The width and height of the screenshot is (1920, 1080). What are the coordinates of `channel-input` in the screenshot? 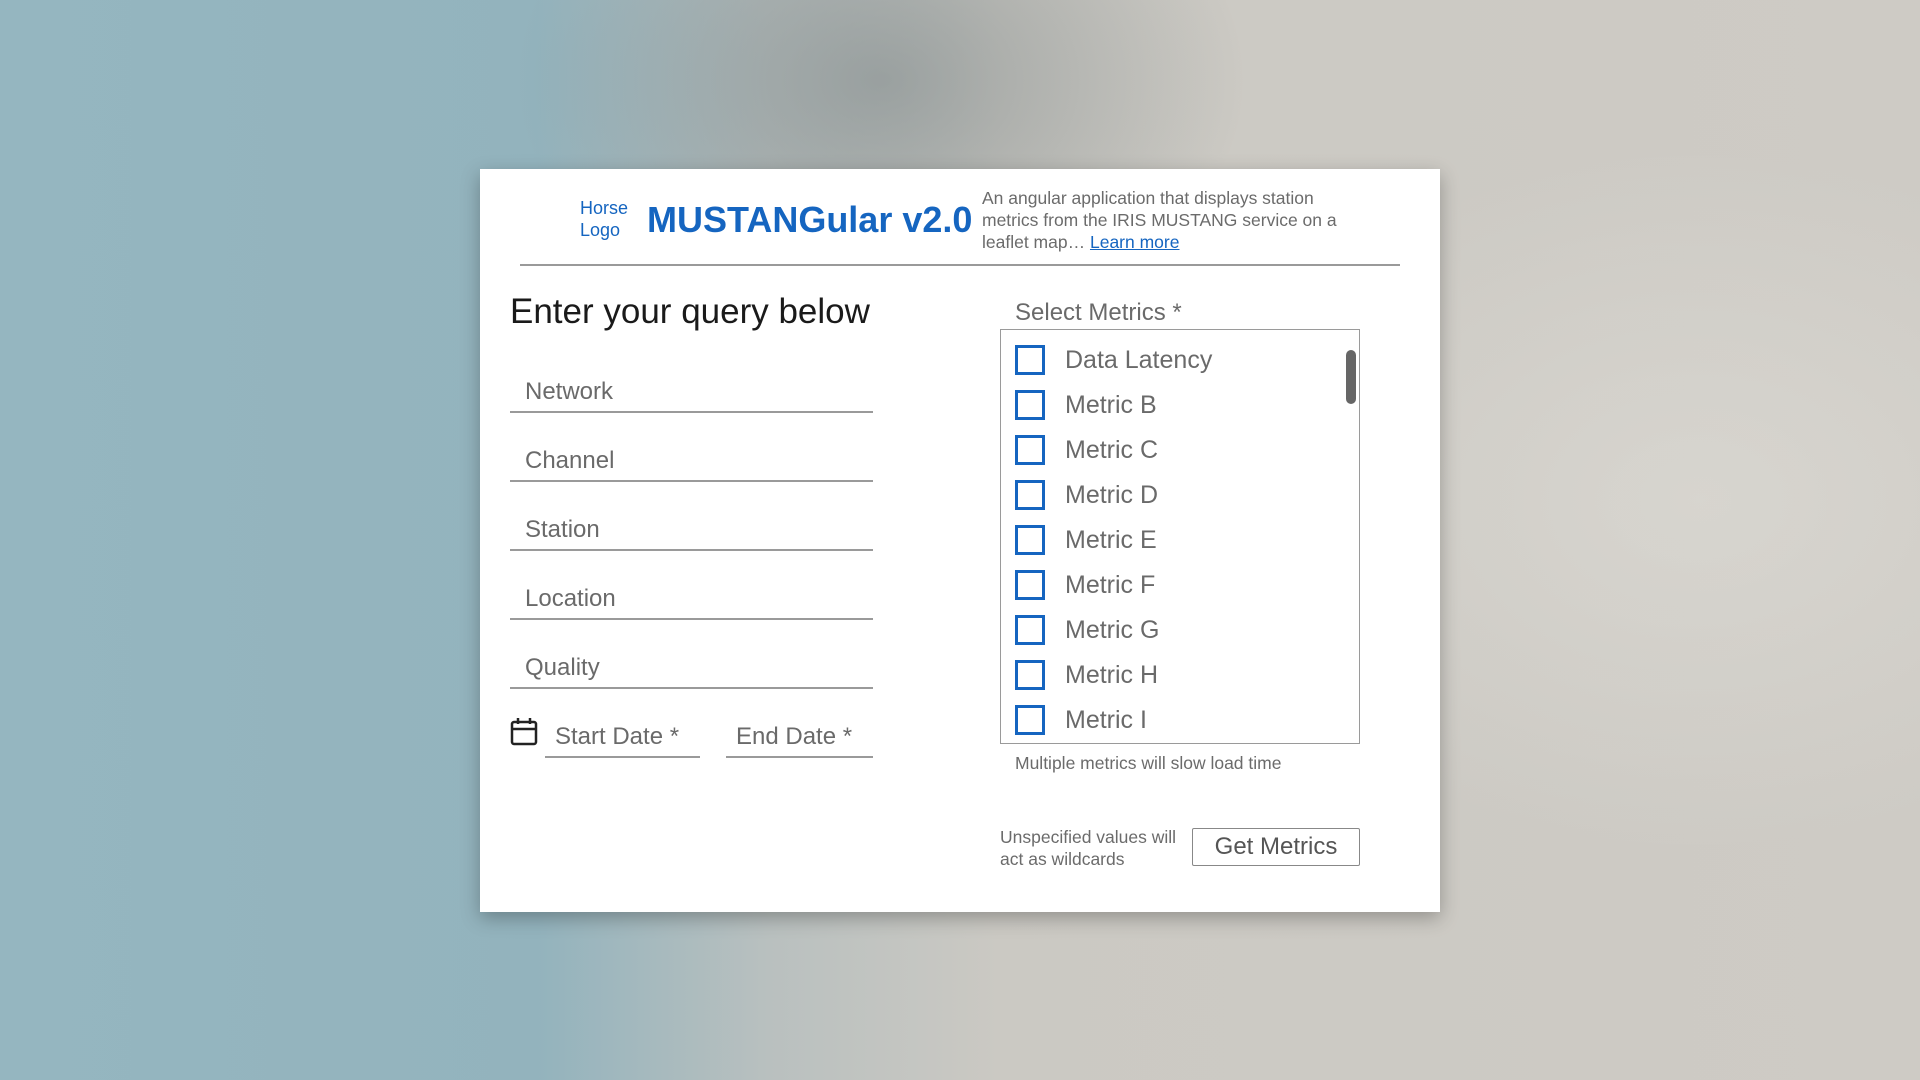 It's located at (691, 461).